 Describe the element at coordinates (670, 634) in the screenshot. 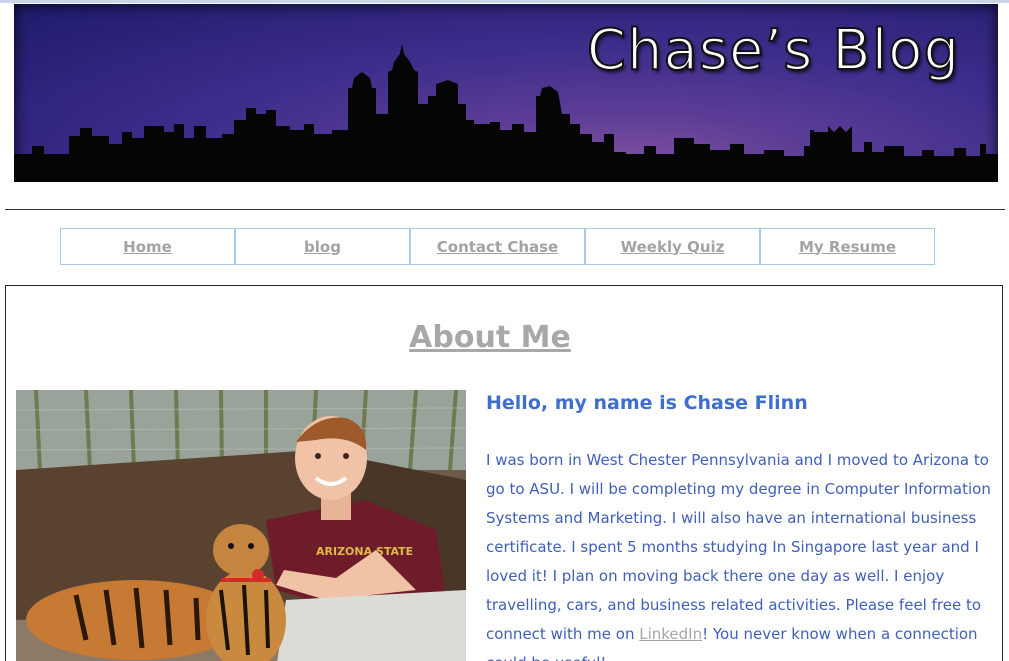

I see `linkedin-link: LinkedIn` at that location.